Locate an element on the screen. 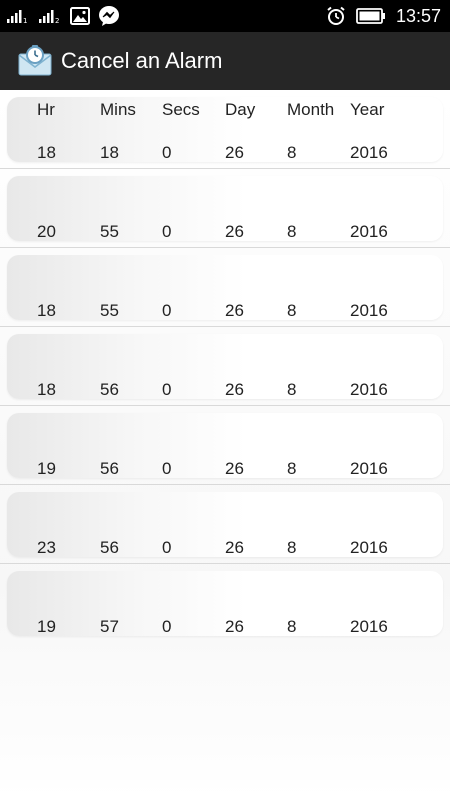 The image size is (450, 800). alarm-row: 23 56 0 26 8 2016 is located at coordinates (225, 524).